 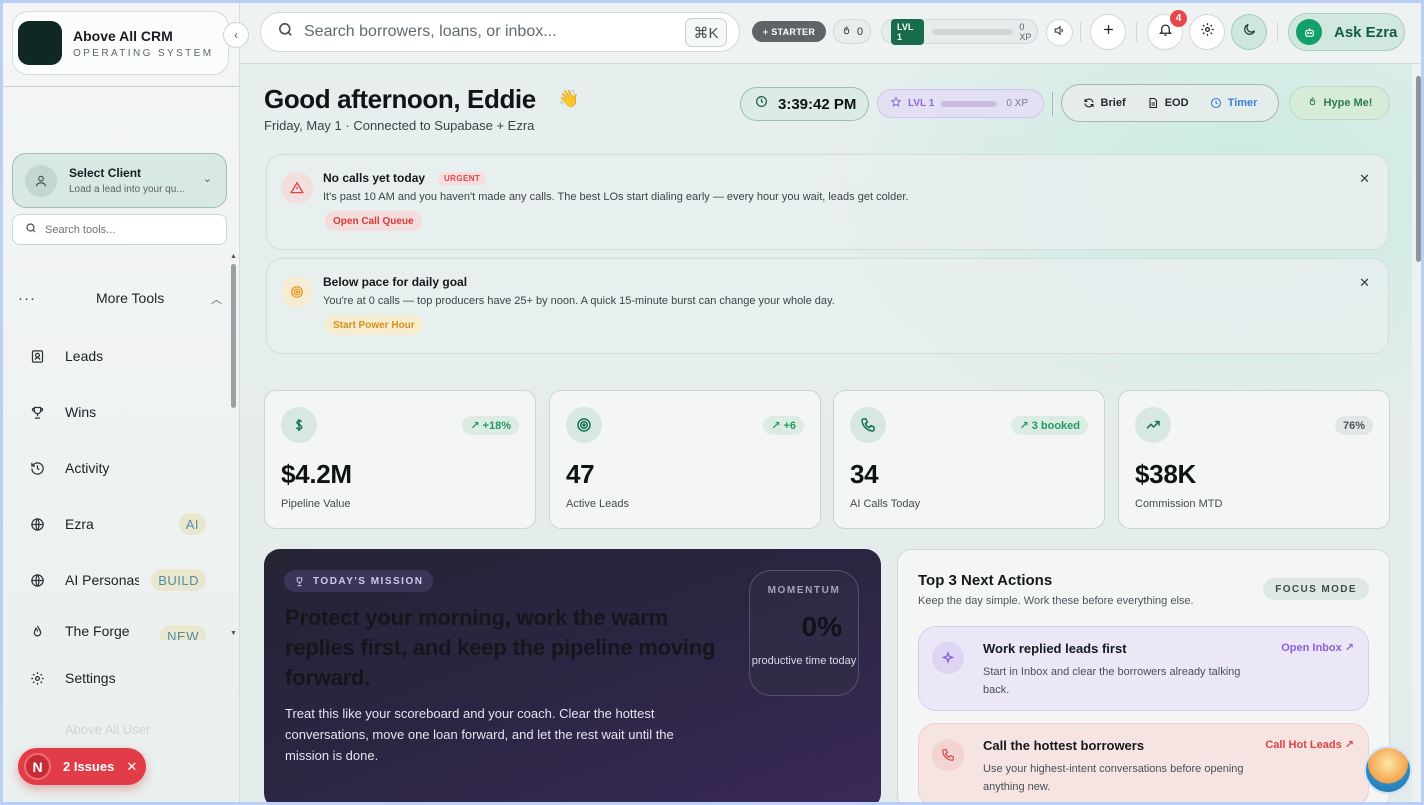 I want to click on issues-logo: N, so click(x=37, y=766).